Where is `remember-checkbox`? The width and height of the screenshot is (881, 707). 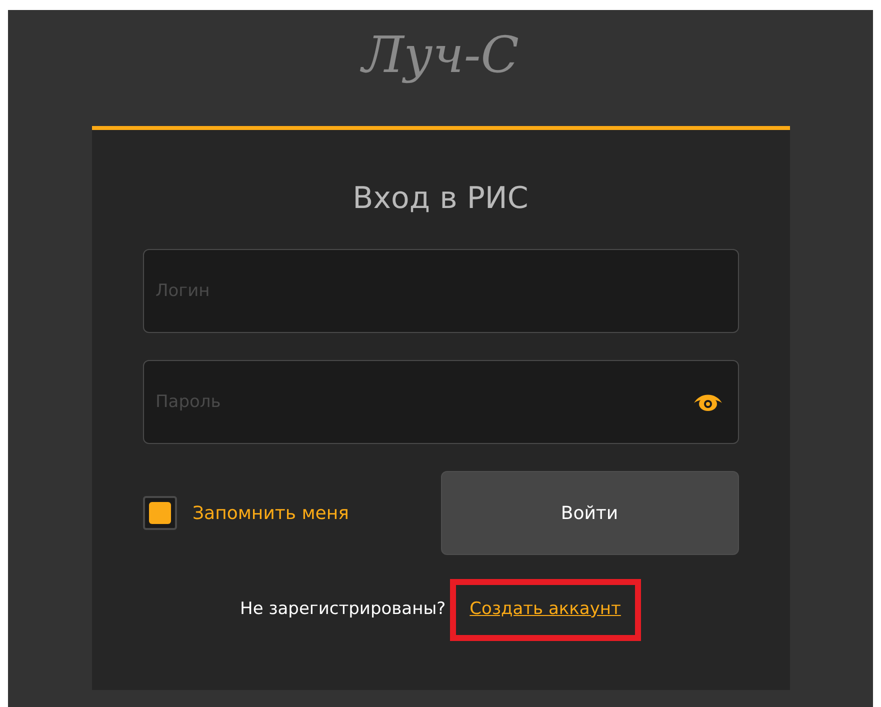
remember-checkbox is located at coordinates (159, 513).